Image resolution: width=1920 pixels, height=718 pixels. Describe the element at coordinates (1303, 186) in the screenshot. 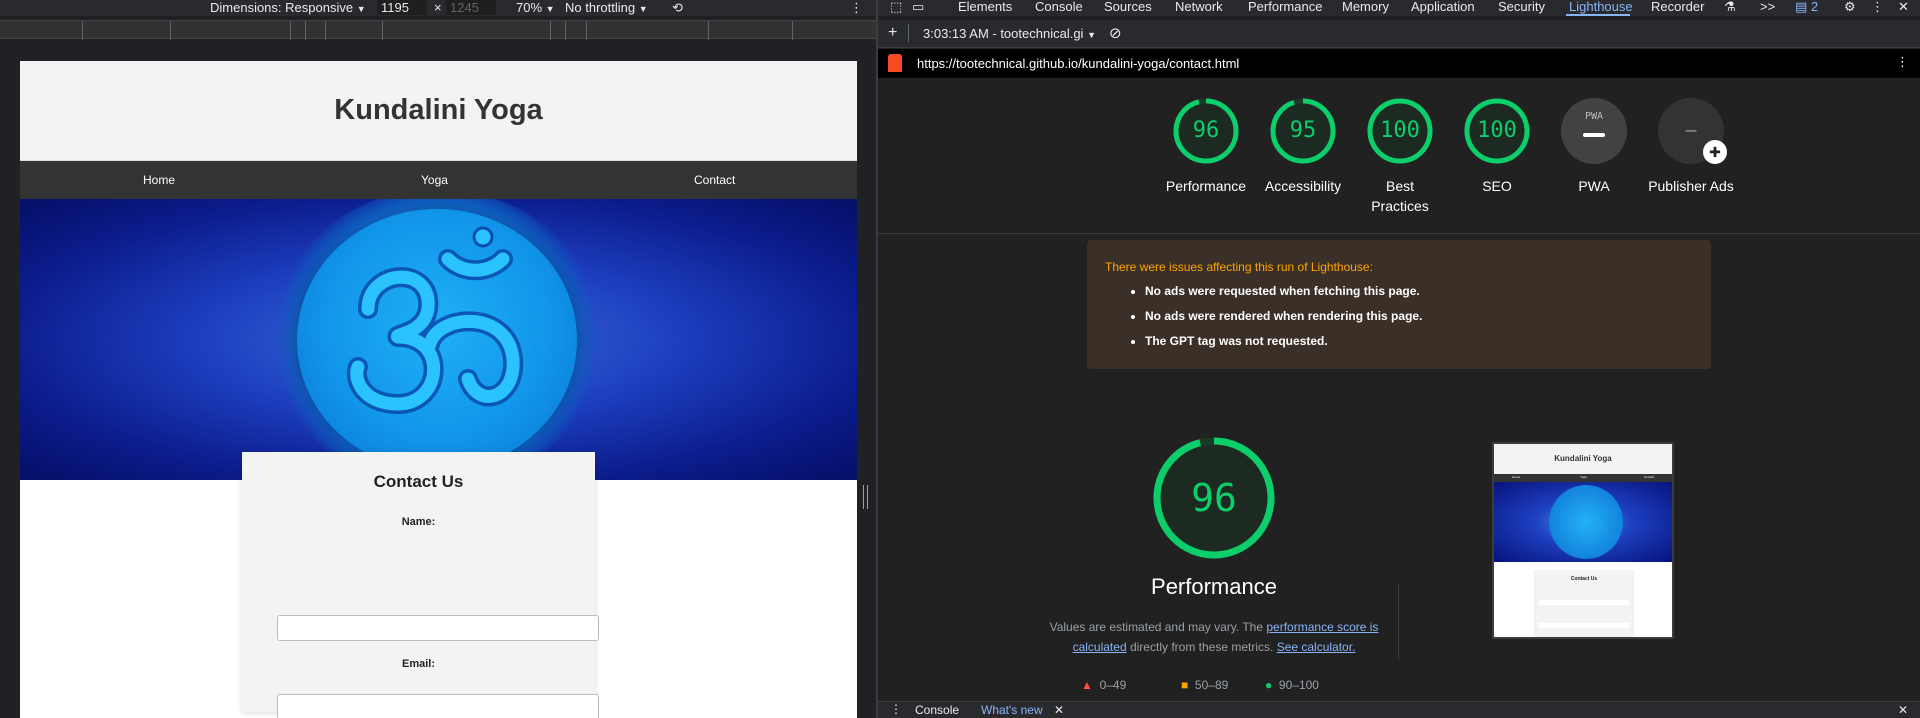

I see `gauge-label: Accessibility` at that location.